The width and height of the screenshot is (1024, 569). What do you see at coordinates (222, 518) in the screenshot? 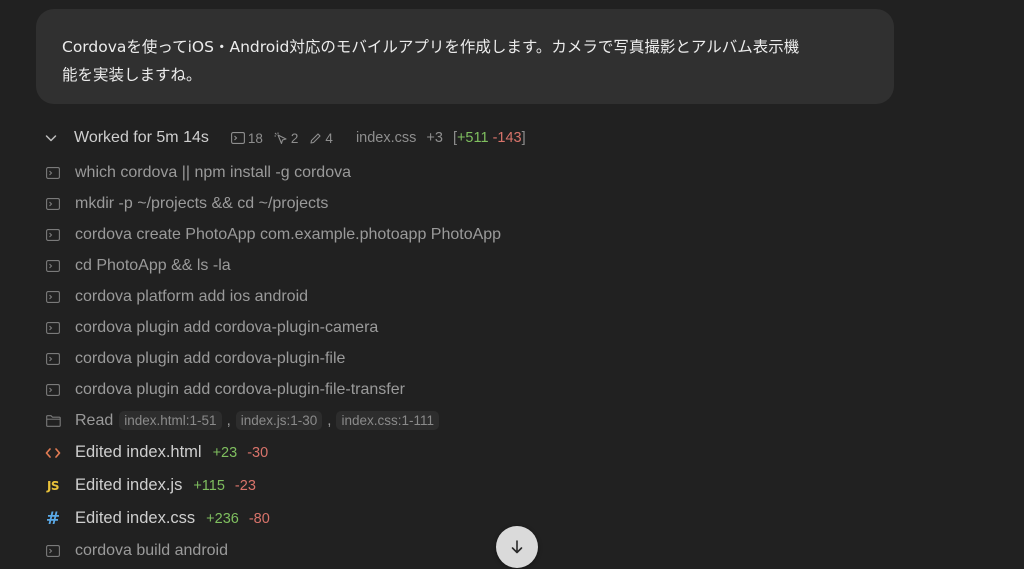
I see `edit-additions: +236` at bounding box center [222, 518].